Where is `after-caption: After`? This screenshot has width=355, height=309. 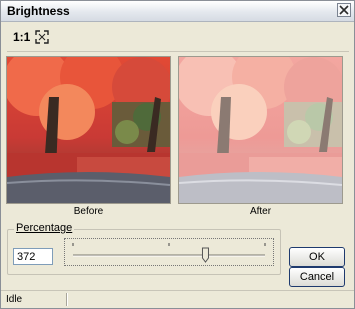 after-caption: After is located at coordinates (260, 211).